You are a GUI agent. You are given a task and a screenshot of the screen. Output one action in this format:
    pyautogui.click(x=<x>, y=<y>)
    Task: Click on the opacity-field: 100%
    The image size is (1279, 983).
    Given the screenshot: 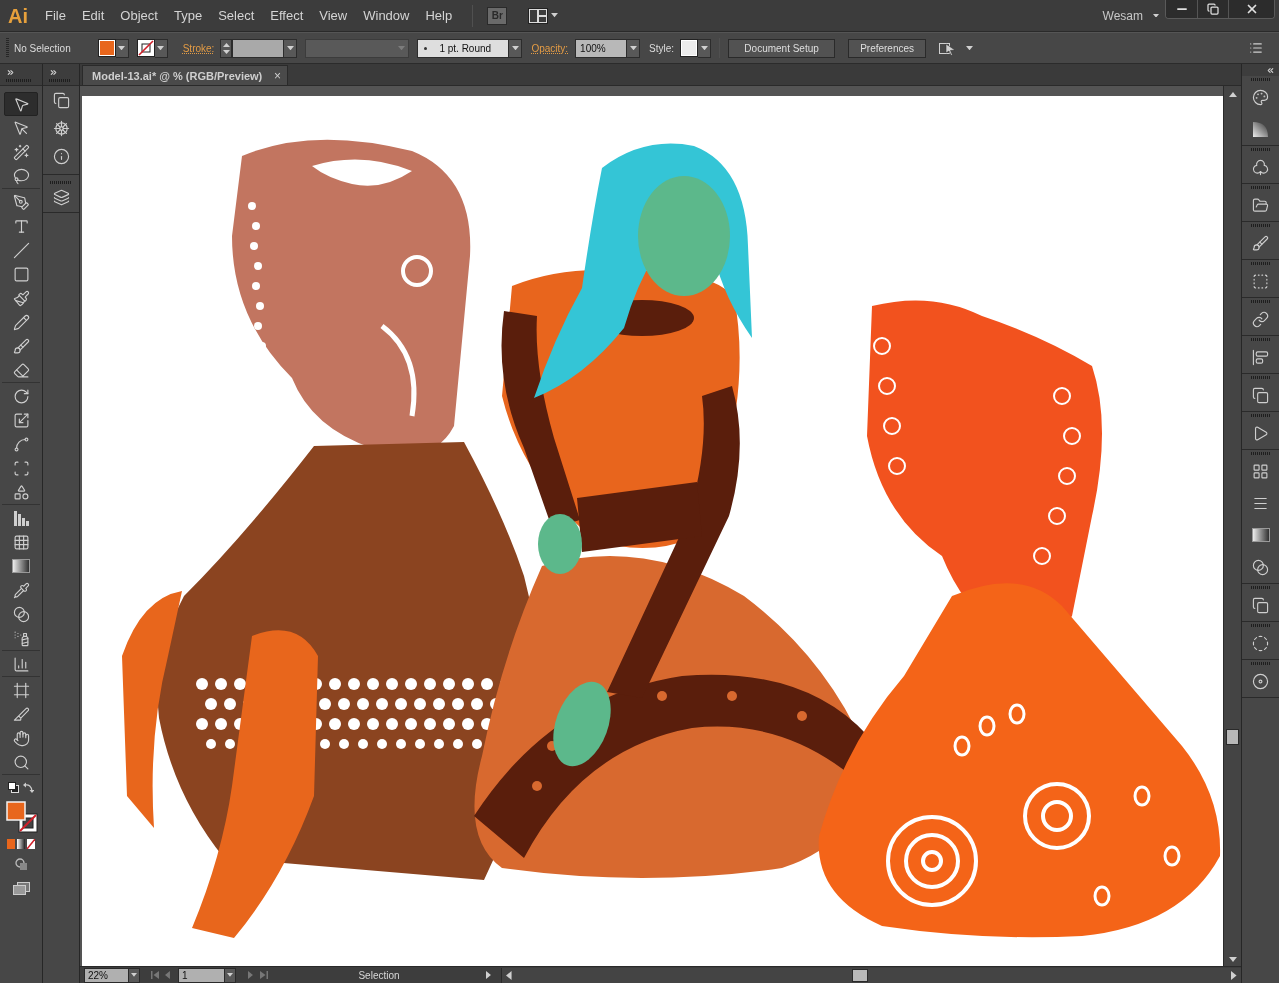 What is the action you would take?
    pyautogui.click(x=601, y=48)
    